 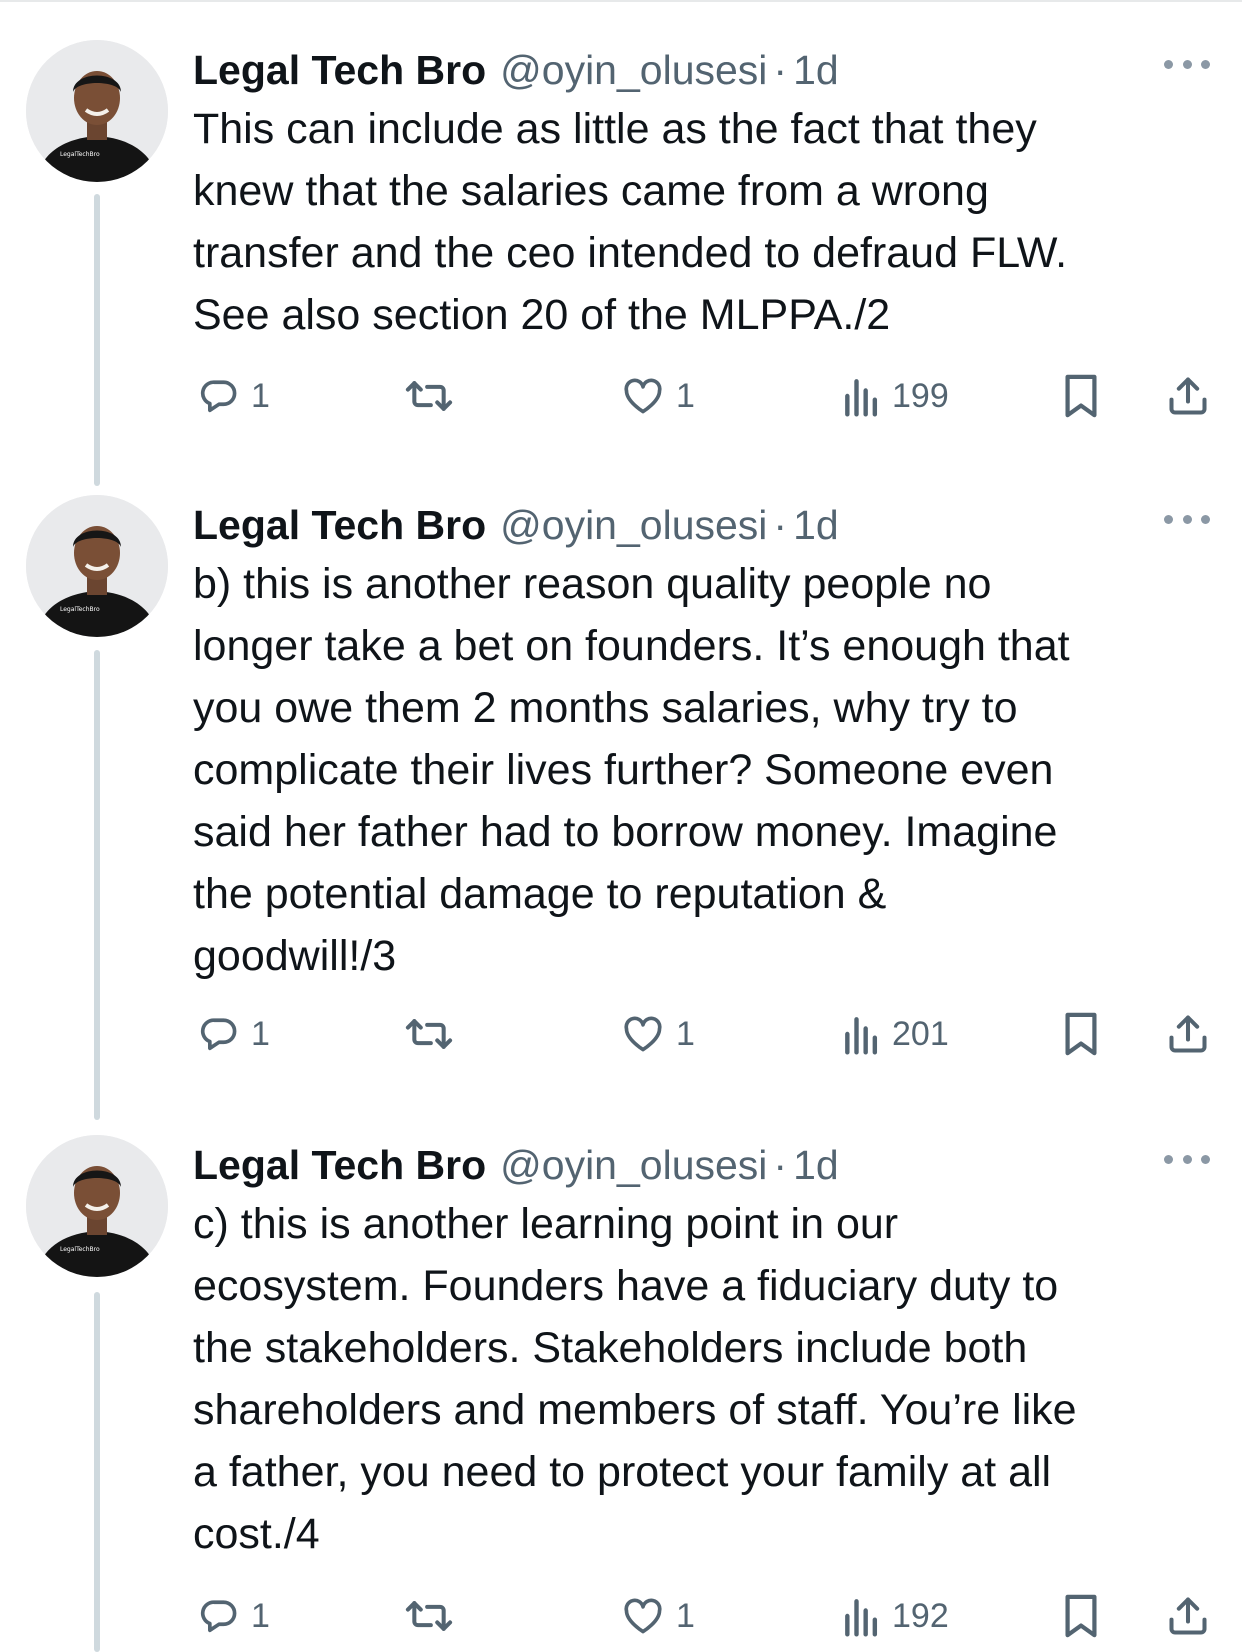 What do you see at coordinates (920, 1615) in the screenshot?
I see `view-count: 192` at bounding box center [920, 1615].